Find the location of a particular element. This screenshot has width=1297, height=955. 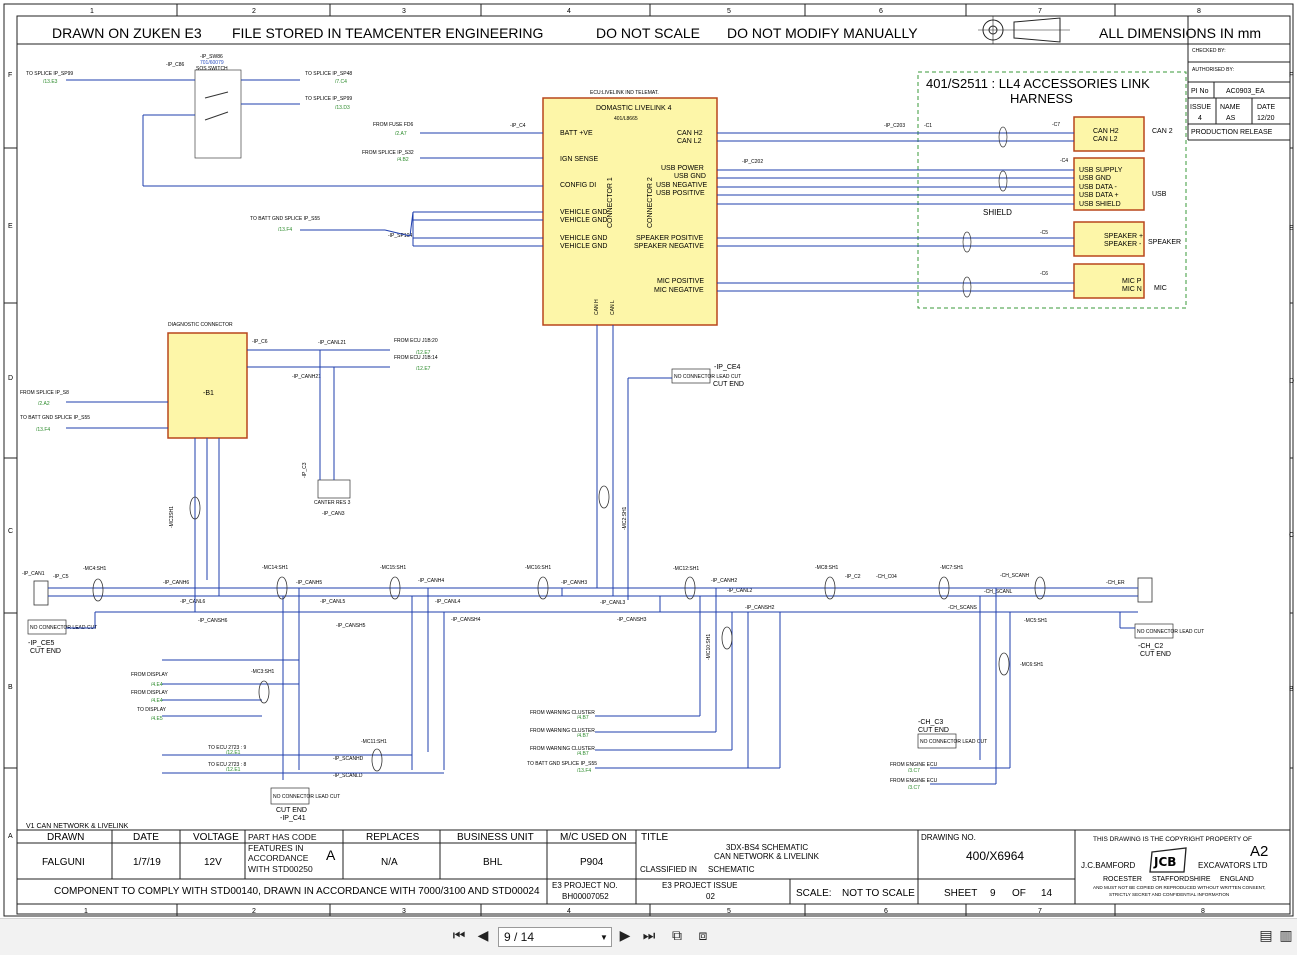

net-canh3: -IP_CANH3 is located at coordinates (574, 583).